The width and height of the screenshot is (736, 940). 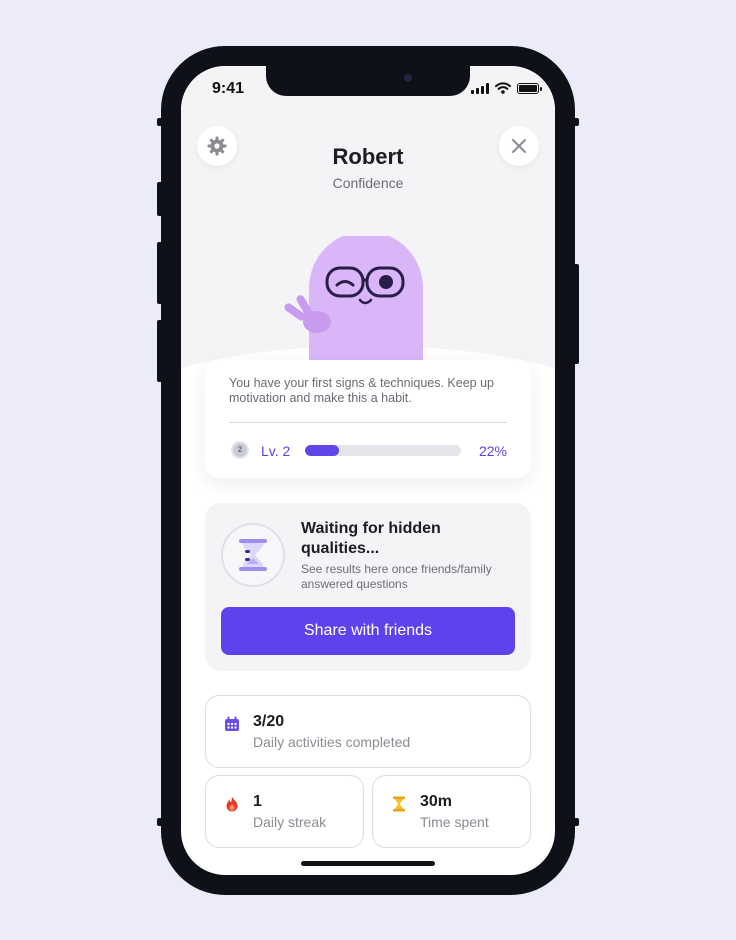 I want to click on time-value: 30m, so click(x=436, y=801).